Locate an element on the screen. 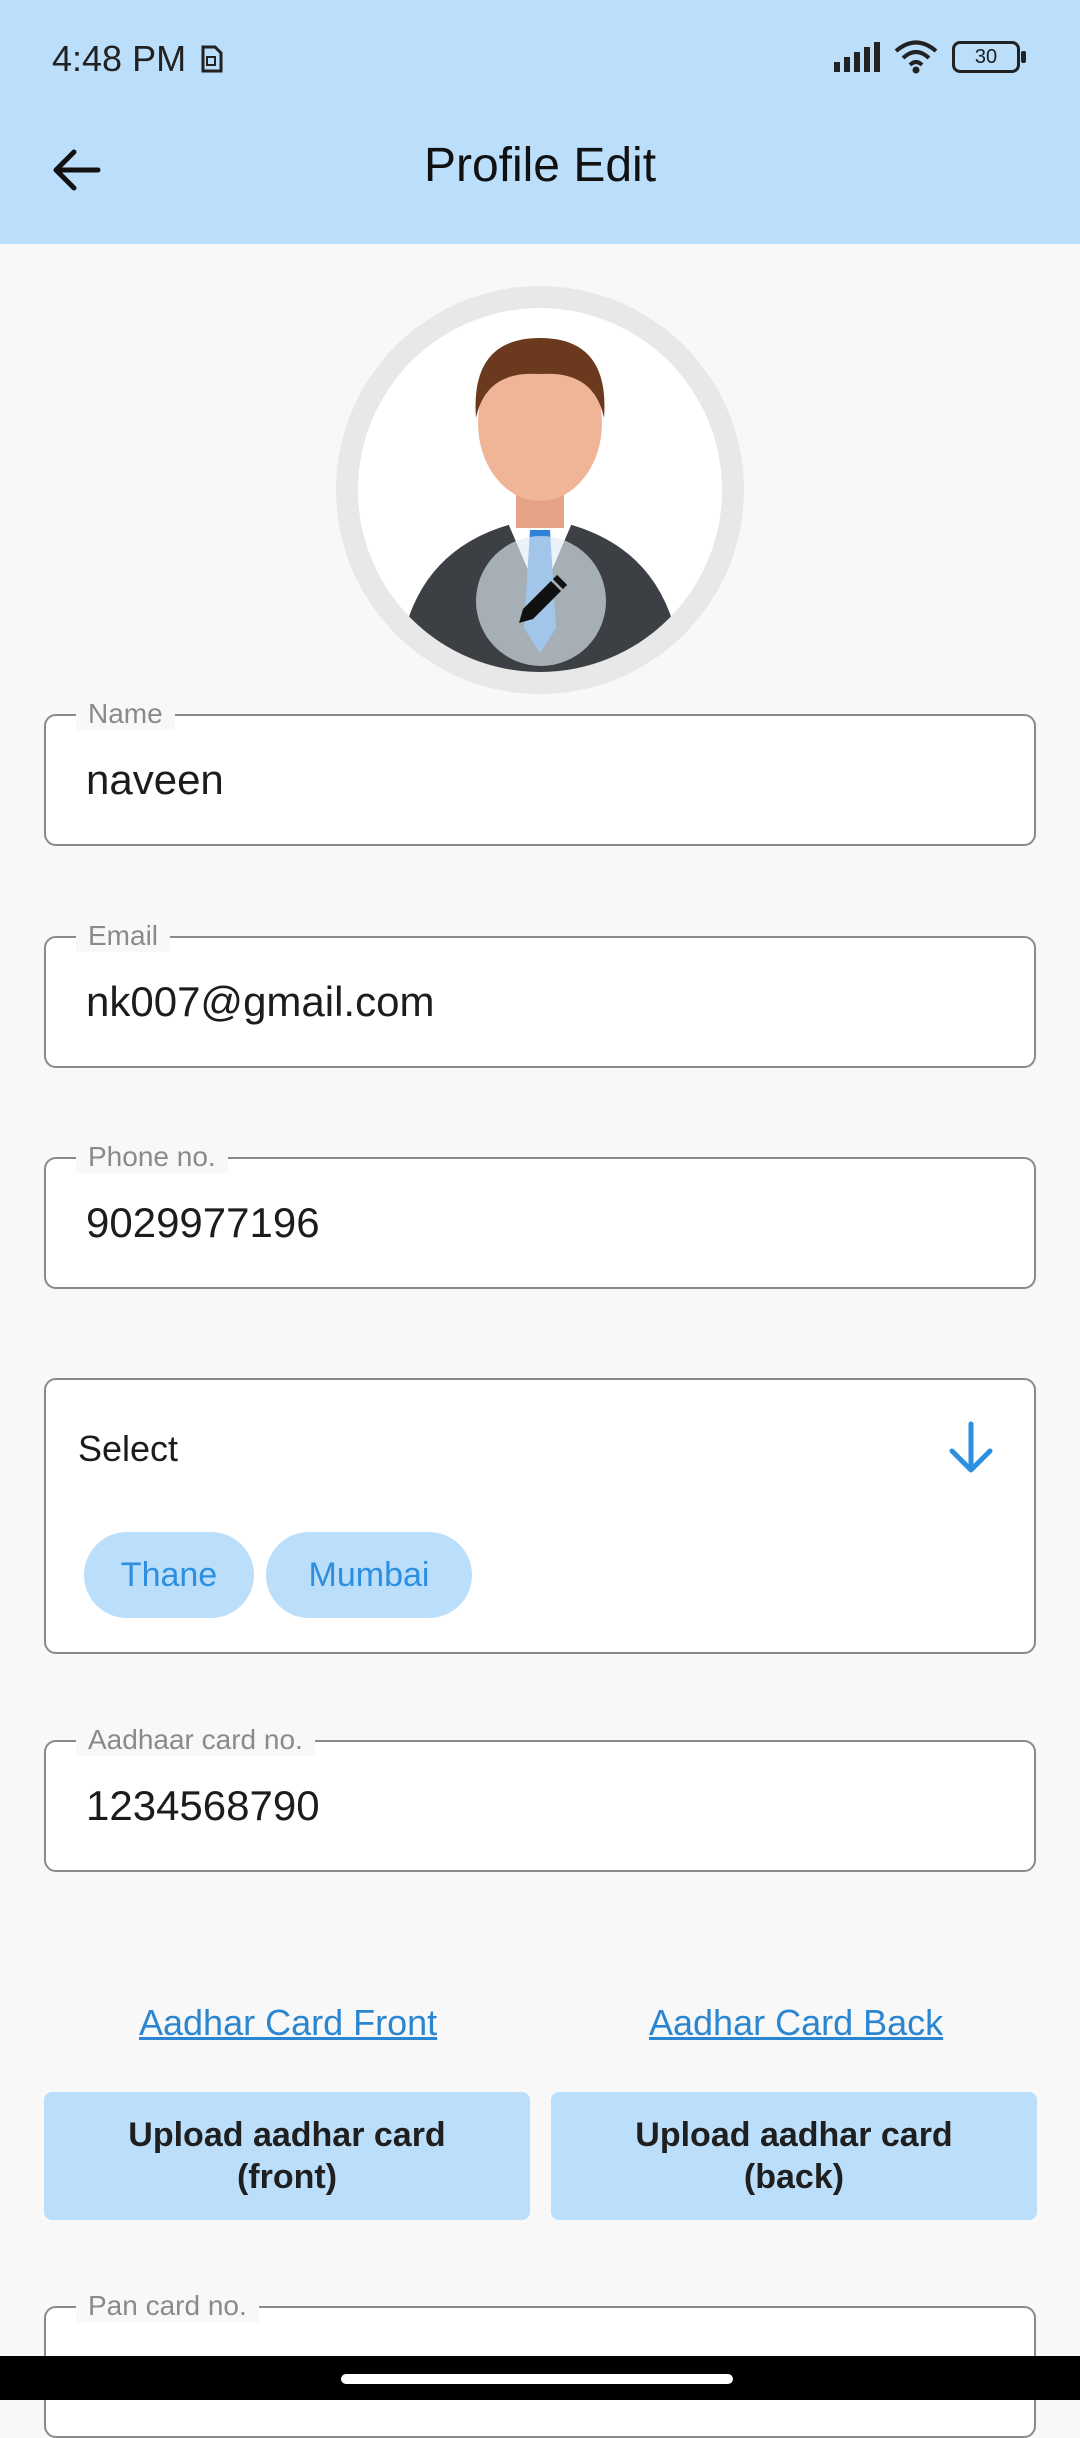 Image resolution: width=1080 pixels, height=2438 pixels. battery-icon: 30 is located at coordinates (989, 57).